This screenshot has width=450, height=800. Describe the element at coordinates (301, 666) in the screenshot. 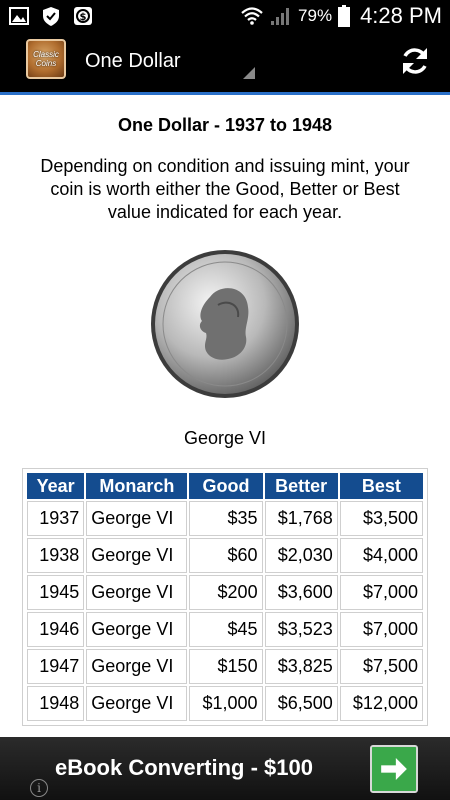

I see `cell-better: $3,825` at that location.